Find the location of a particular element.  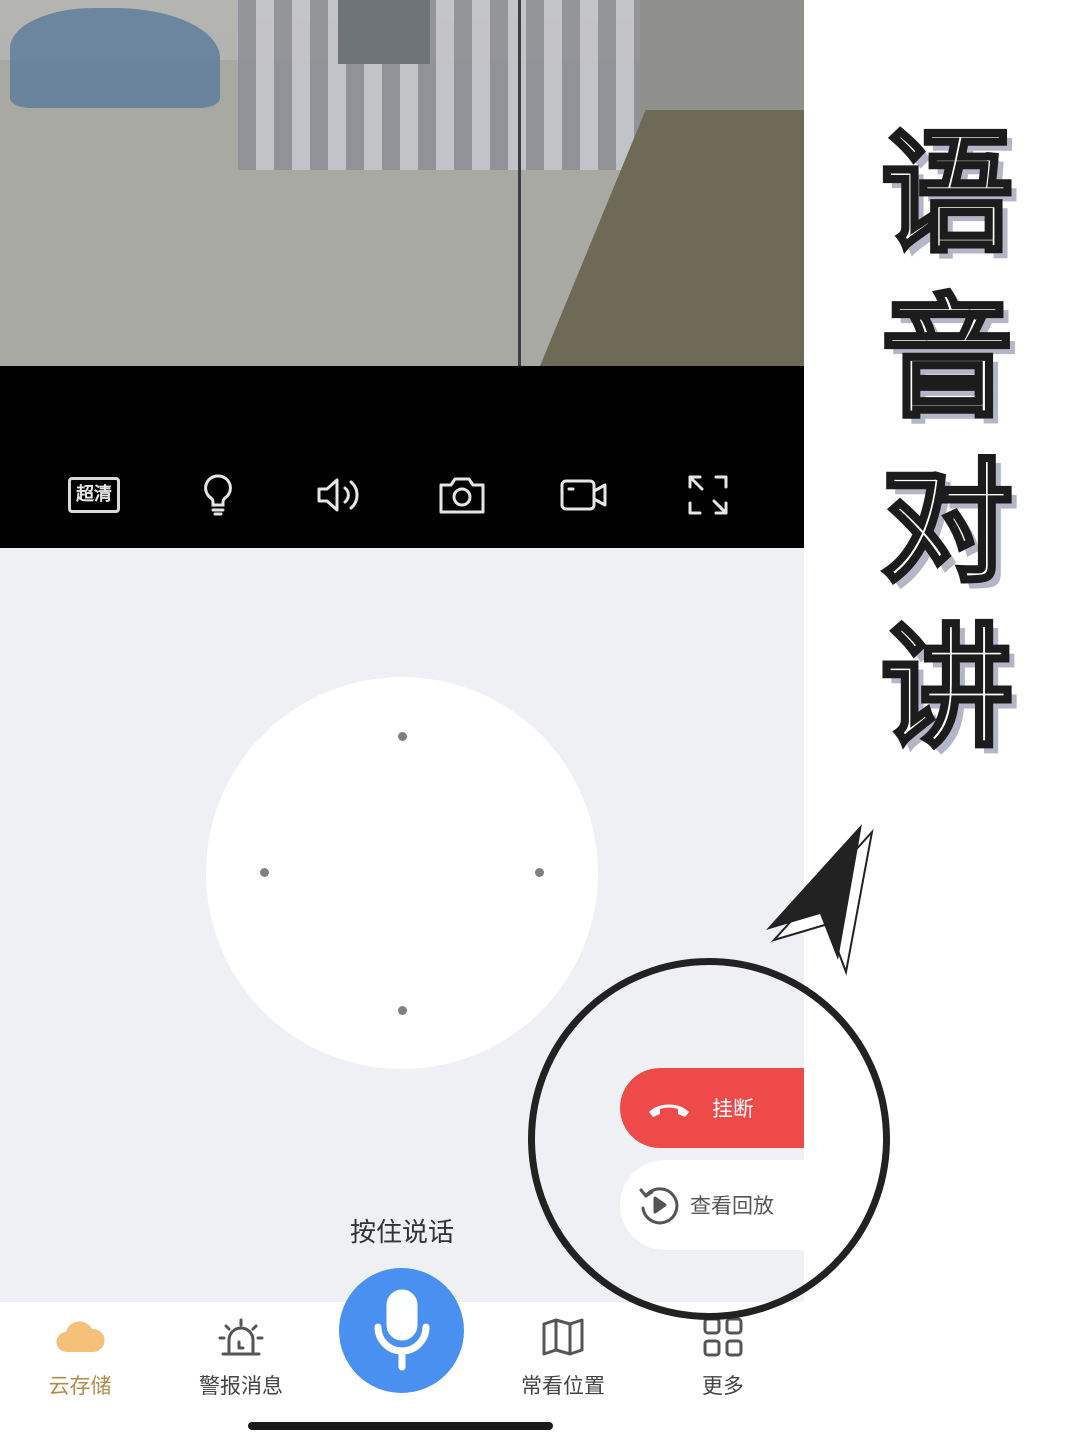

map-icon is located at coordinates (563, 1337).